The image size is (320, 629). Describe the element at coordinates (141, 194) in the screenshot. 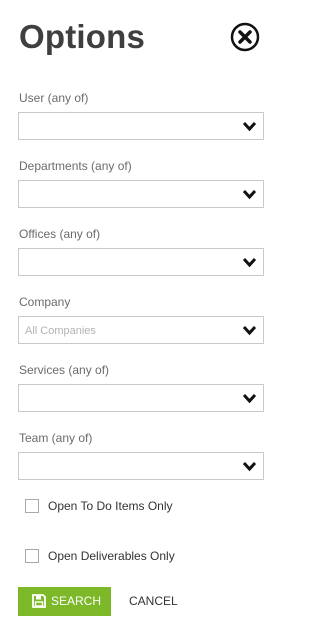

I see `departments-filter-select` at that location.